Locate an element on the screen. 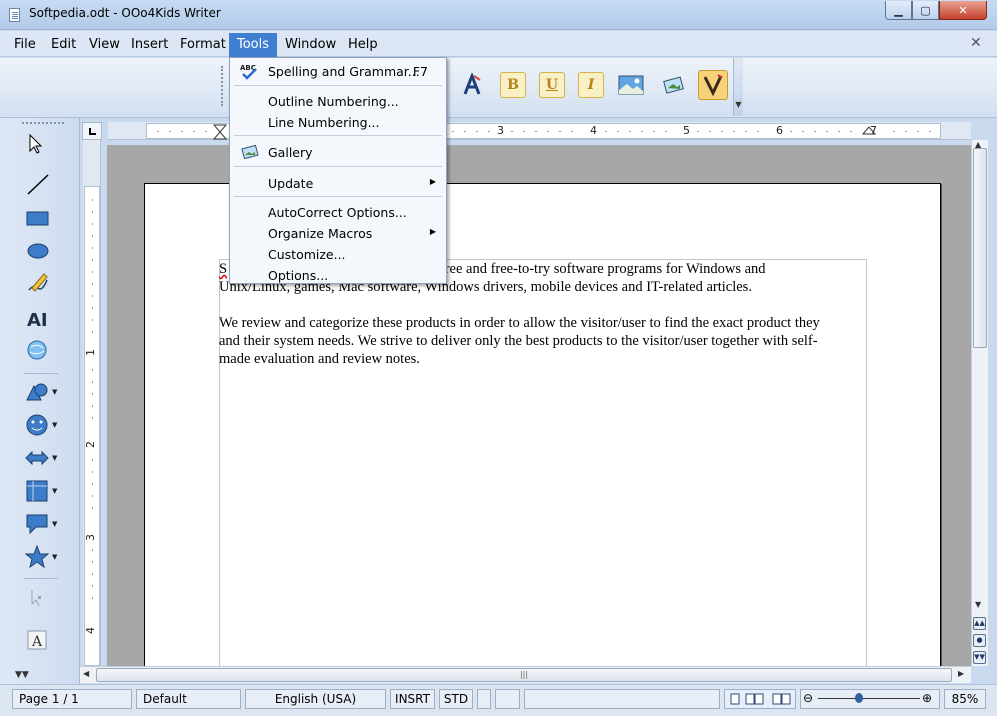 Image resolution: width=997 pixels, height=716 pixels. maximize-button: ▢ is located at coordinates (925, 10).